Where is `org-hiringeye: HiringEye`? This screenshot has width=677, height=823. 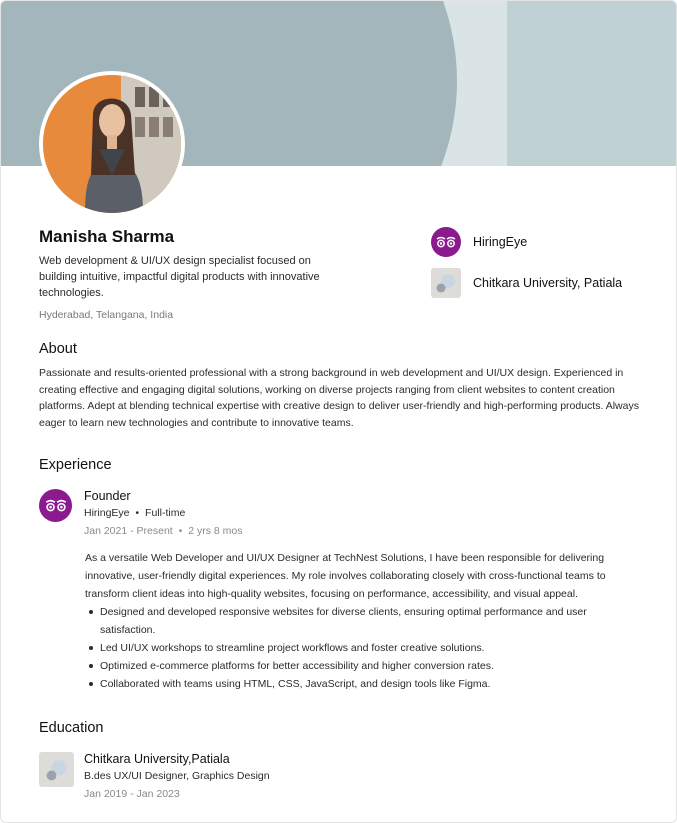
org-hiringeye: HiringEye is located at coordinates (479, 242).